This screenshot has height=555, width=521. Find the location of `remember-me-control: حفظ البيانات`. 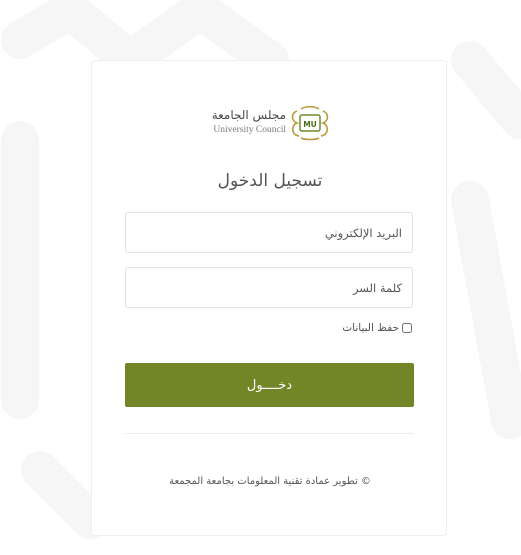

remember-me-control: حفظ البيانات is located at coordinates (347, 328).